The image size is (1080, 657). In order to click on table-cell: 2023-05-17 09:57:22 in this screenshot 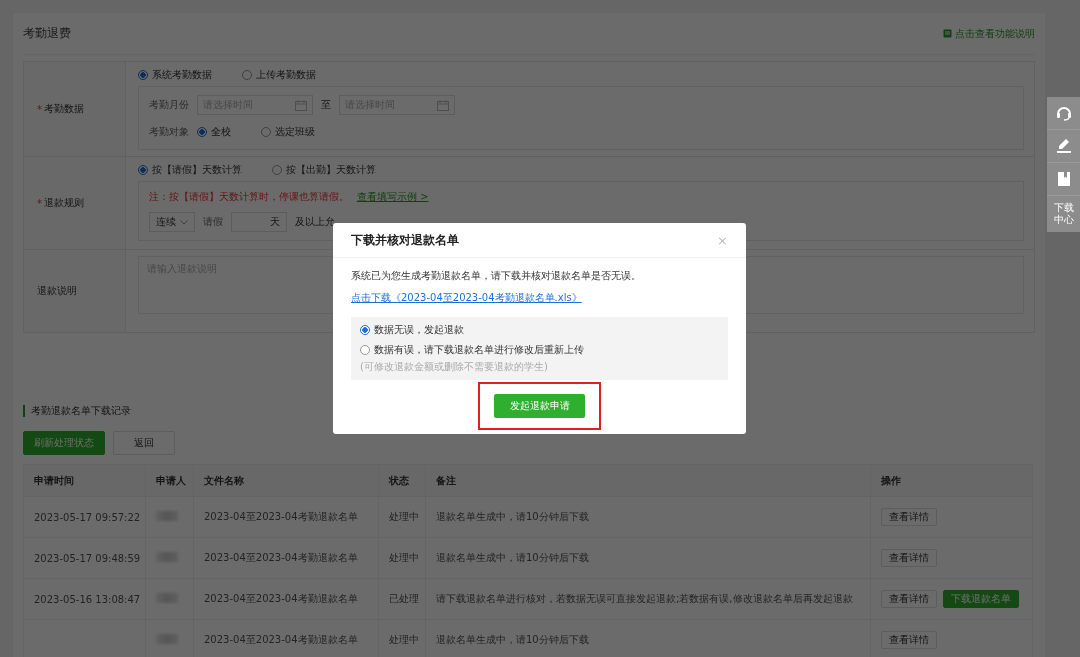, I will do `click(87, 517)`.